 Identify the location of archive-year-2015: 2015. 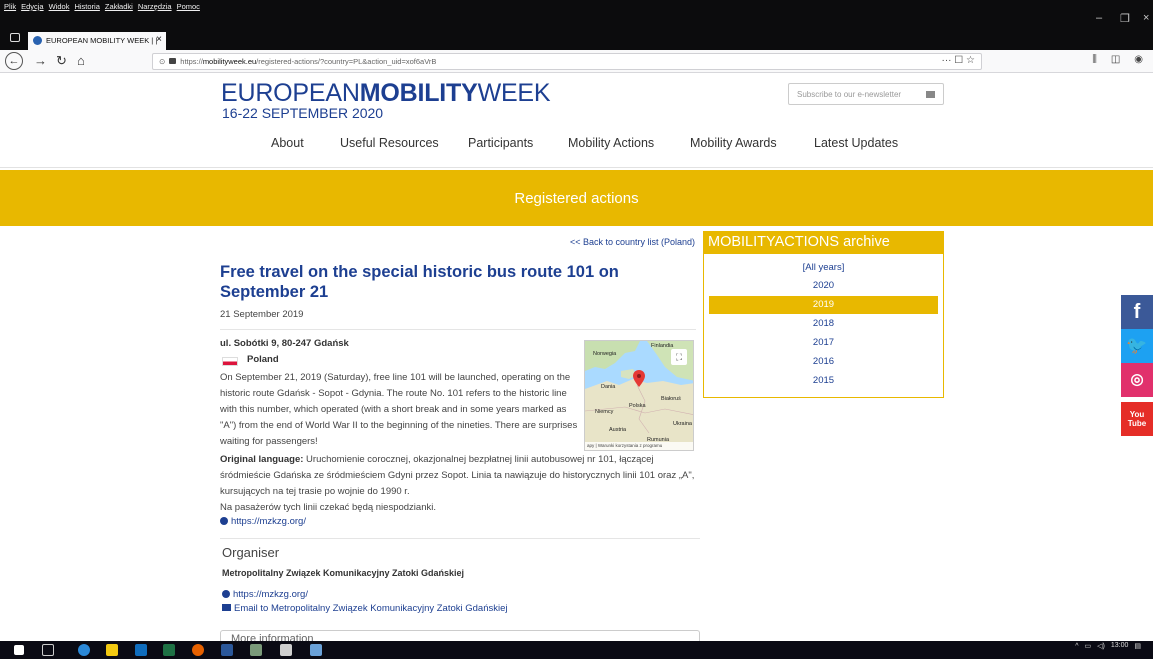
(823, 381).